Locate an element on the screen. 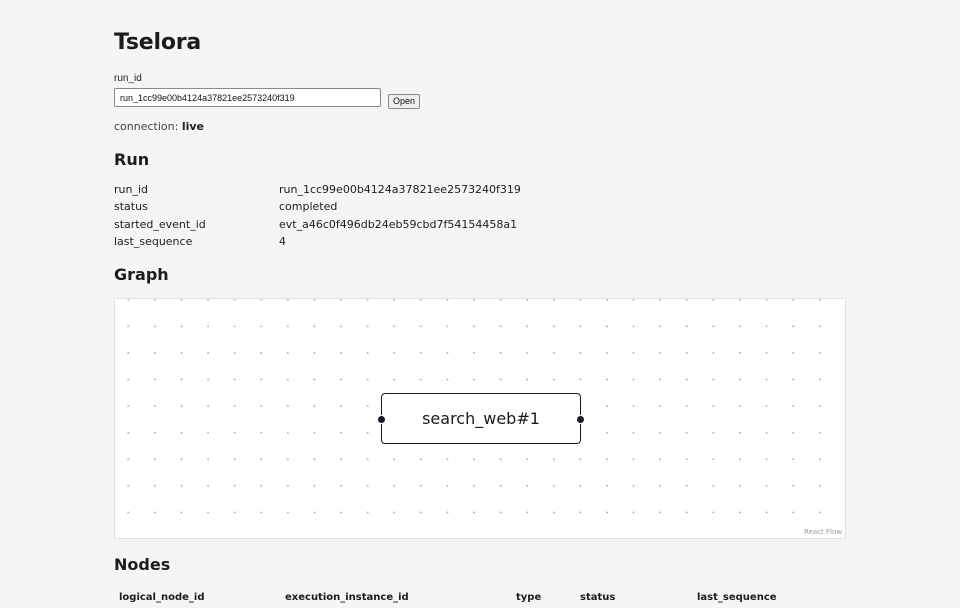  run-field-value: run_1cc99e00b4124a37821ee2573240f319 is located at coordinates (400, 189).